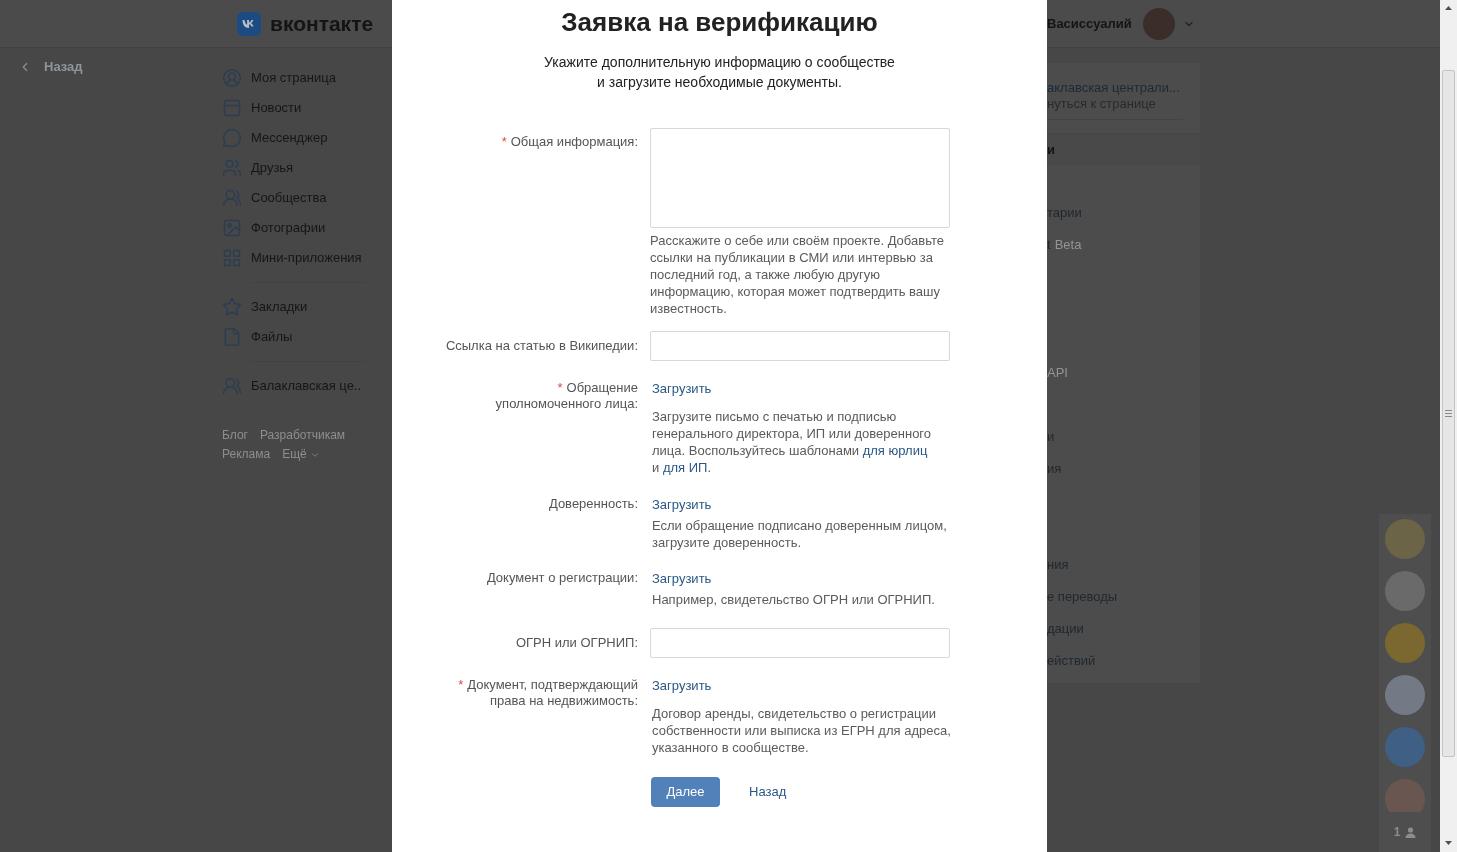  What do you see at coordinates (541, 345) in the screenshot?
I see `field-label: Ссылка на статью в Википедии:` at bounding box center [541, 345].